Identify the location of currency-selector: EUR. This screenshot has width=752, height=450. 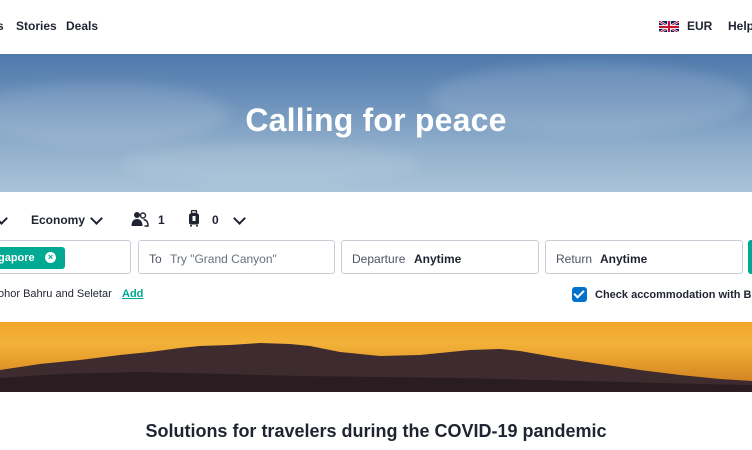
(699, 26).